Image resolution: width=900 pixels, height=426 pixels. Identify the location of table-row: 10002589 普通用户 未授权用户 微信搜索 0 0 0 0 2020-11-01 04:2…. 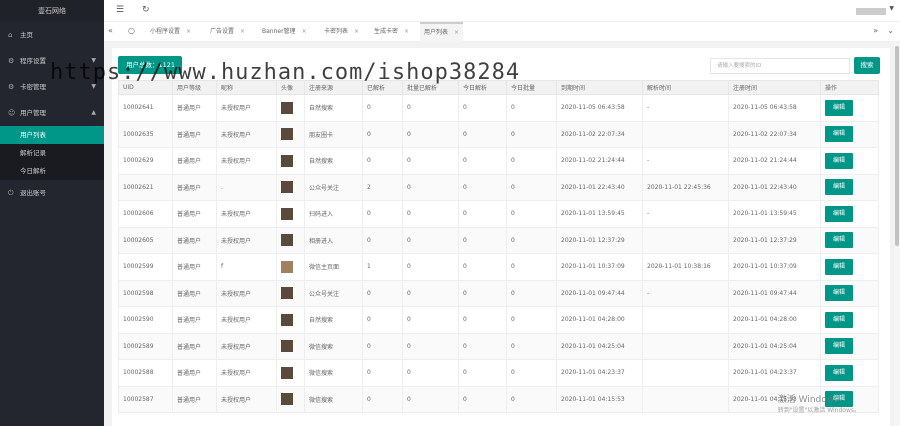
(498, 346).